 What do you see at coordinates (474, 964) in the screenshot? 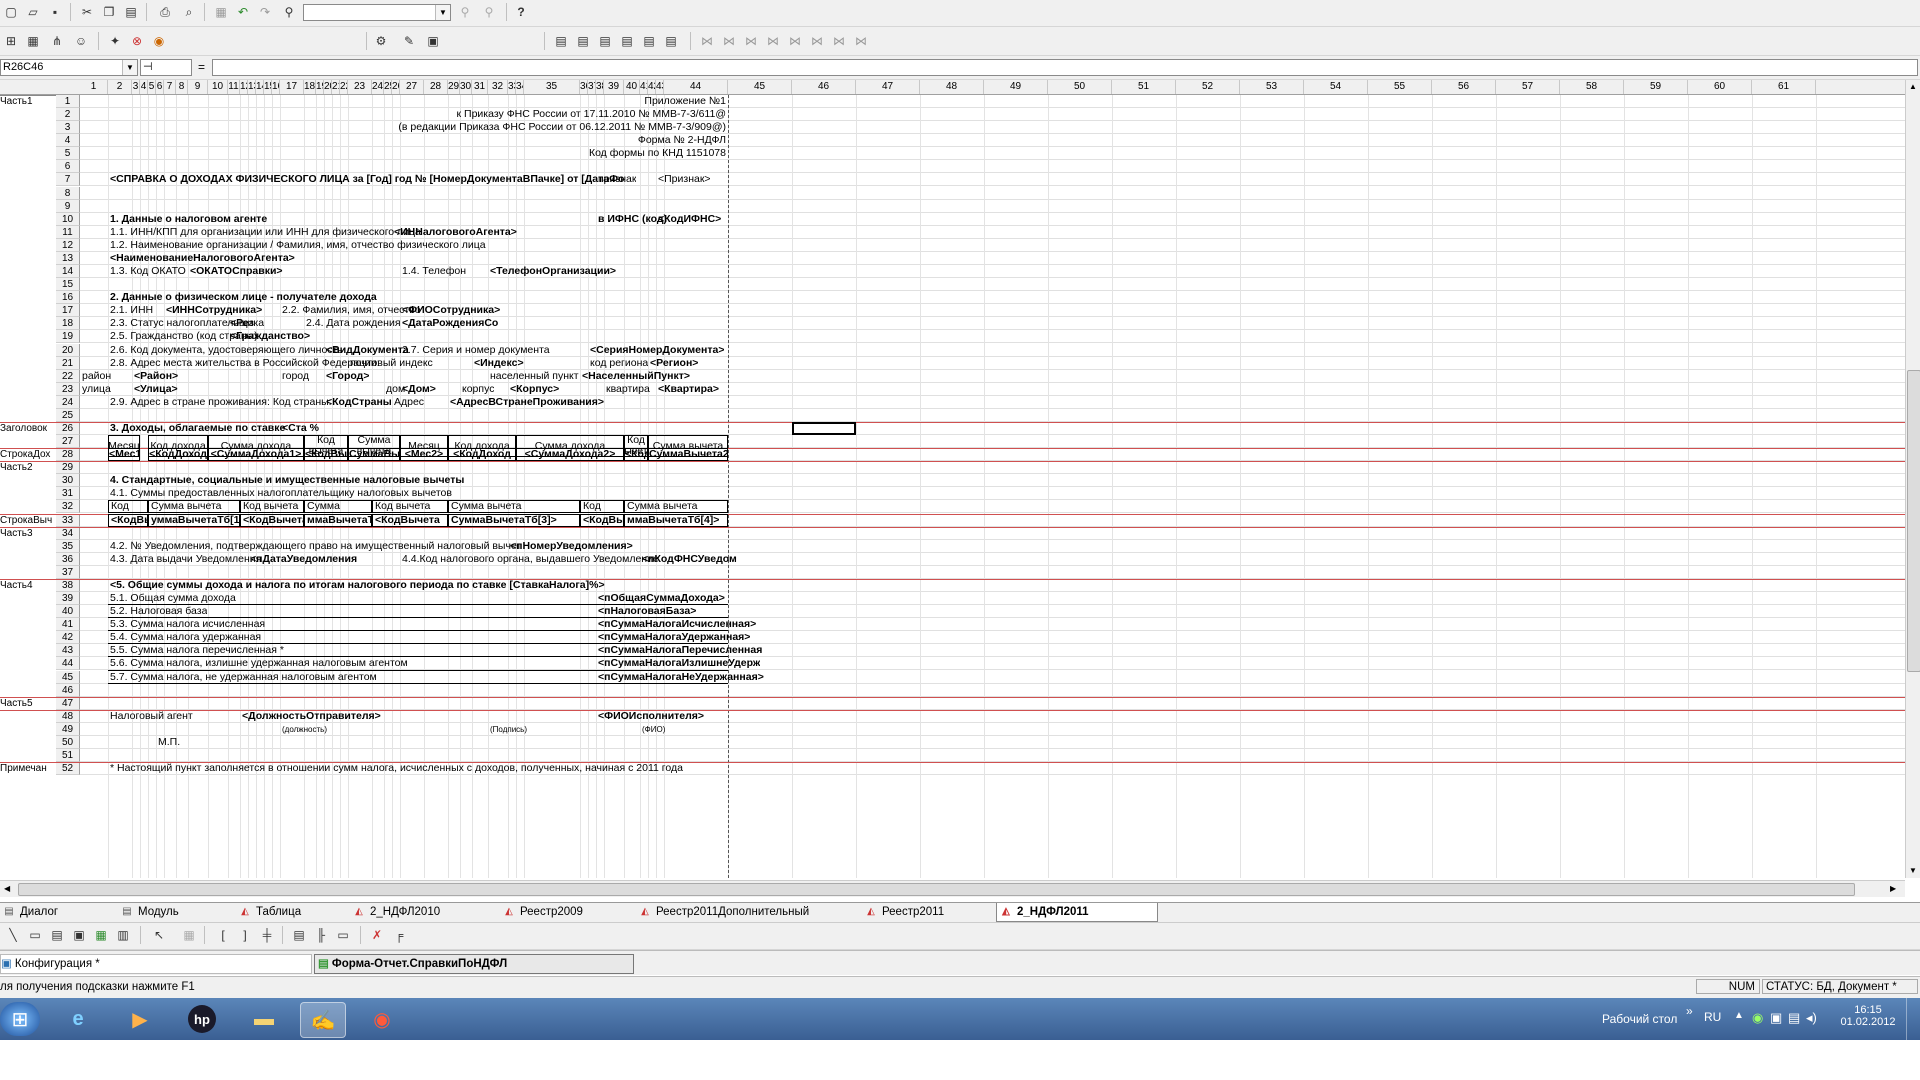
I see `window-tab-form: ▤ Форма-Отчет.СправкиПоНДФЛ` at bounding box center [474, 964].